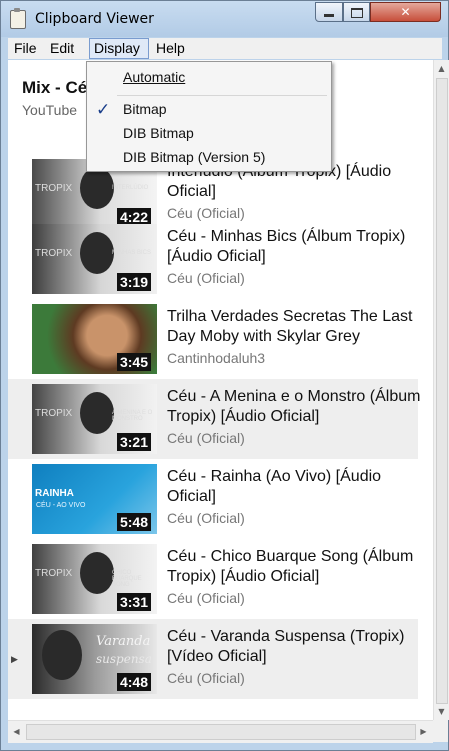  Describe the element at coordinates (133, 522) in the screenshot. I see `video-duration: 5:48` at that location.